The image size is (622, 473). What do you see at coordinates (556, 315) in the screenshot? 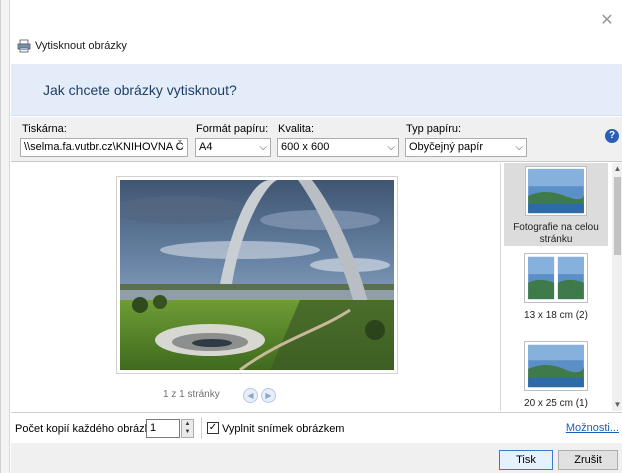
I see `layout-label: 13 x 18 cm (2)` at bounding box center [556, 315].